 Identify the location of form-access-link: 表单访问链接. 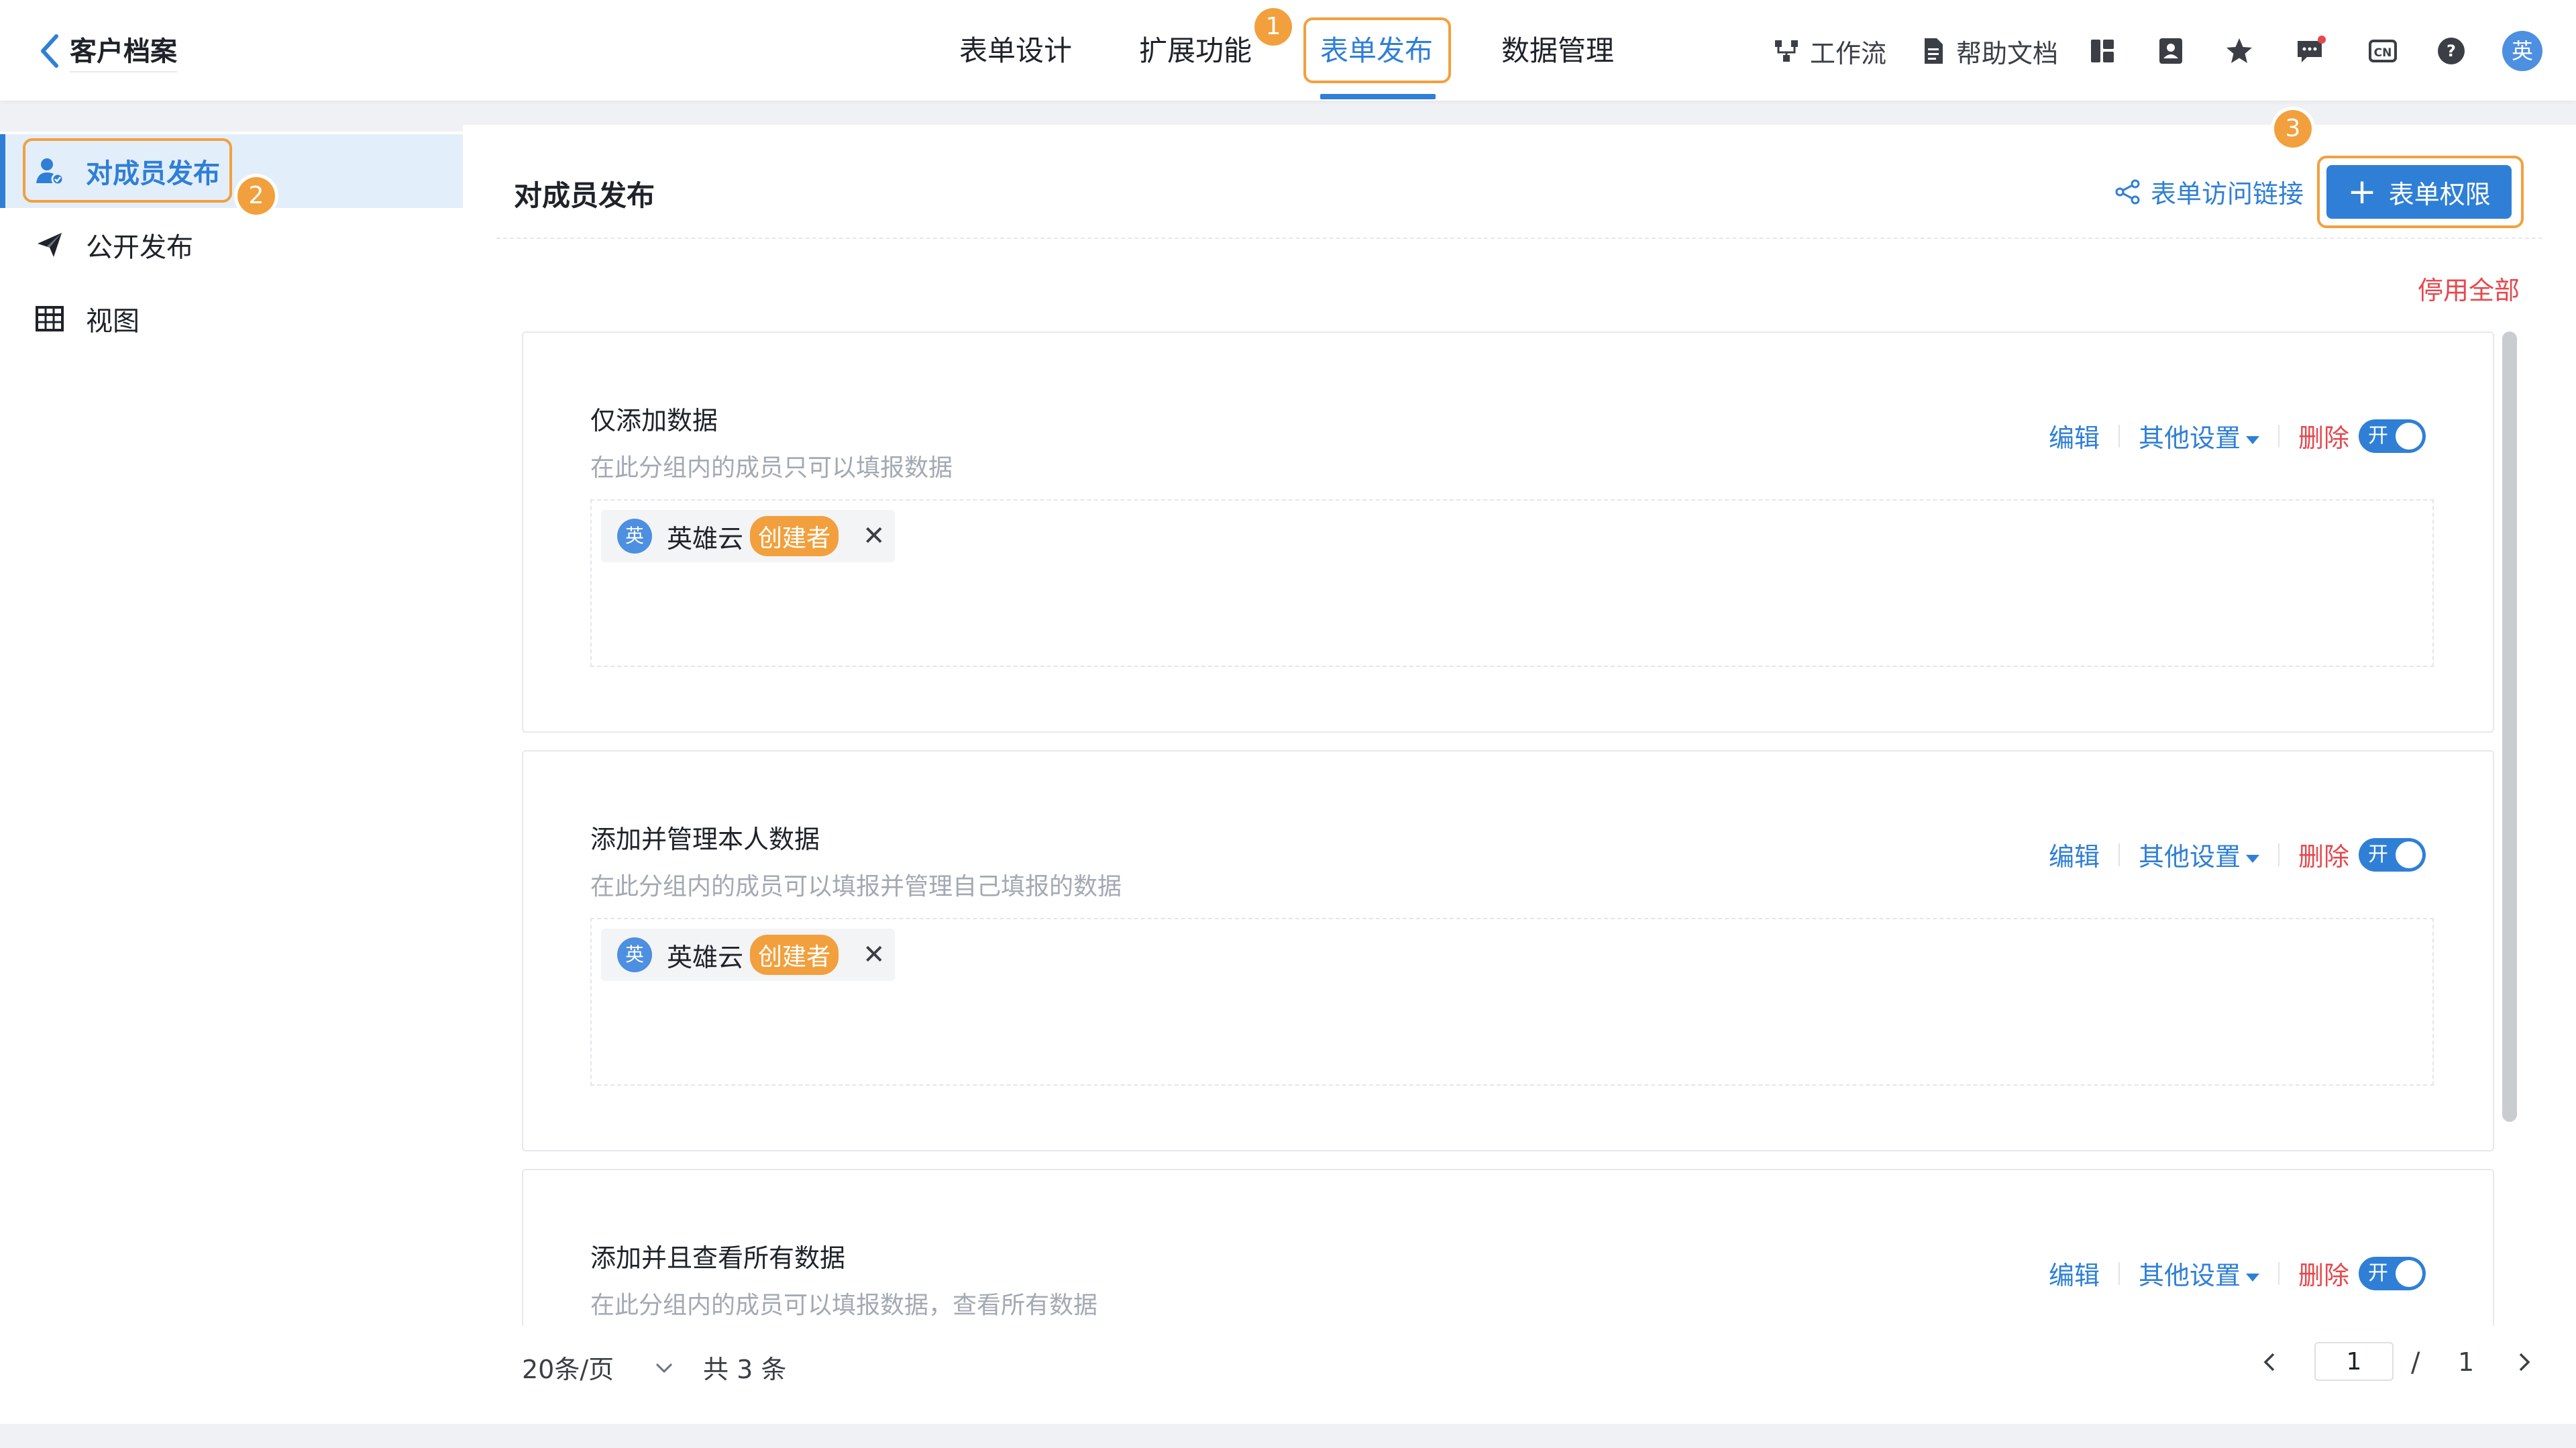
(2208, 191).